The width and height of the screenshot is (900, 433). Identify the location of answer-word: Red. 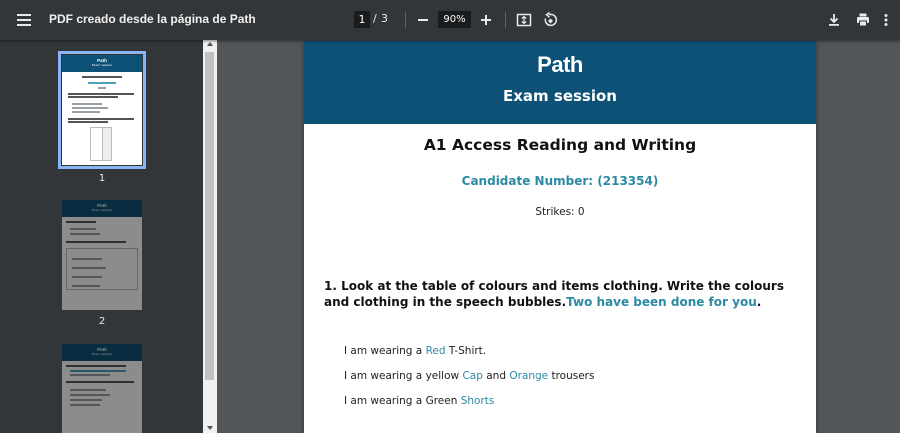
(435, 351).